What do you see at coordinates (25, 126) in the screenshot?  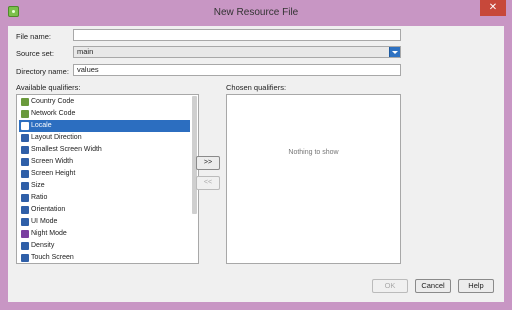 I see `locale-icon` at bounding box center [25, 126].